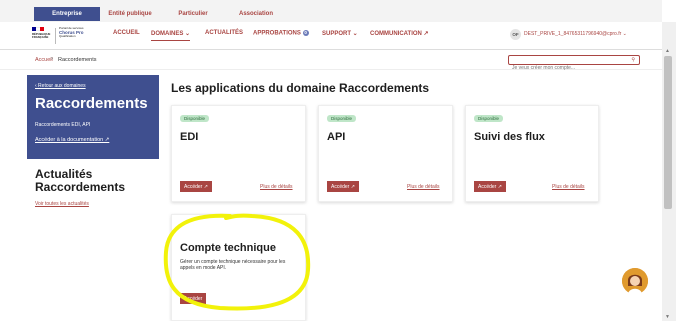 The height and width of the screenshot is (321, 676). What do you see at coordinates (667, 51) in the screenshot?
I see `scroll-up-arrow-icon: ▲` at bounding box center [667, 51].